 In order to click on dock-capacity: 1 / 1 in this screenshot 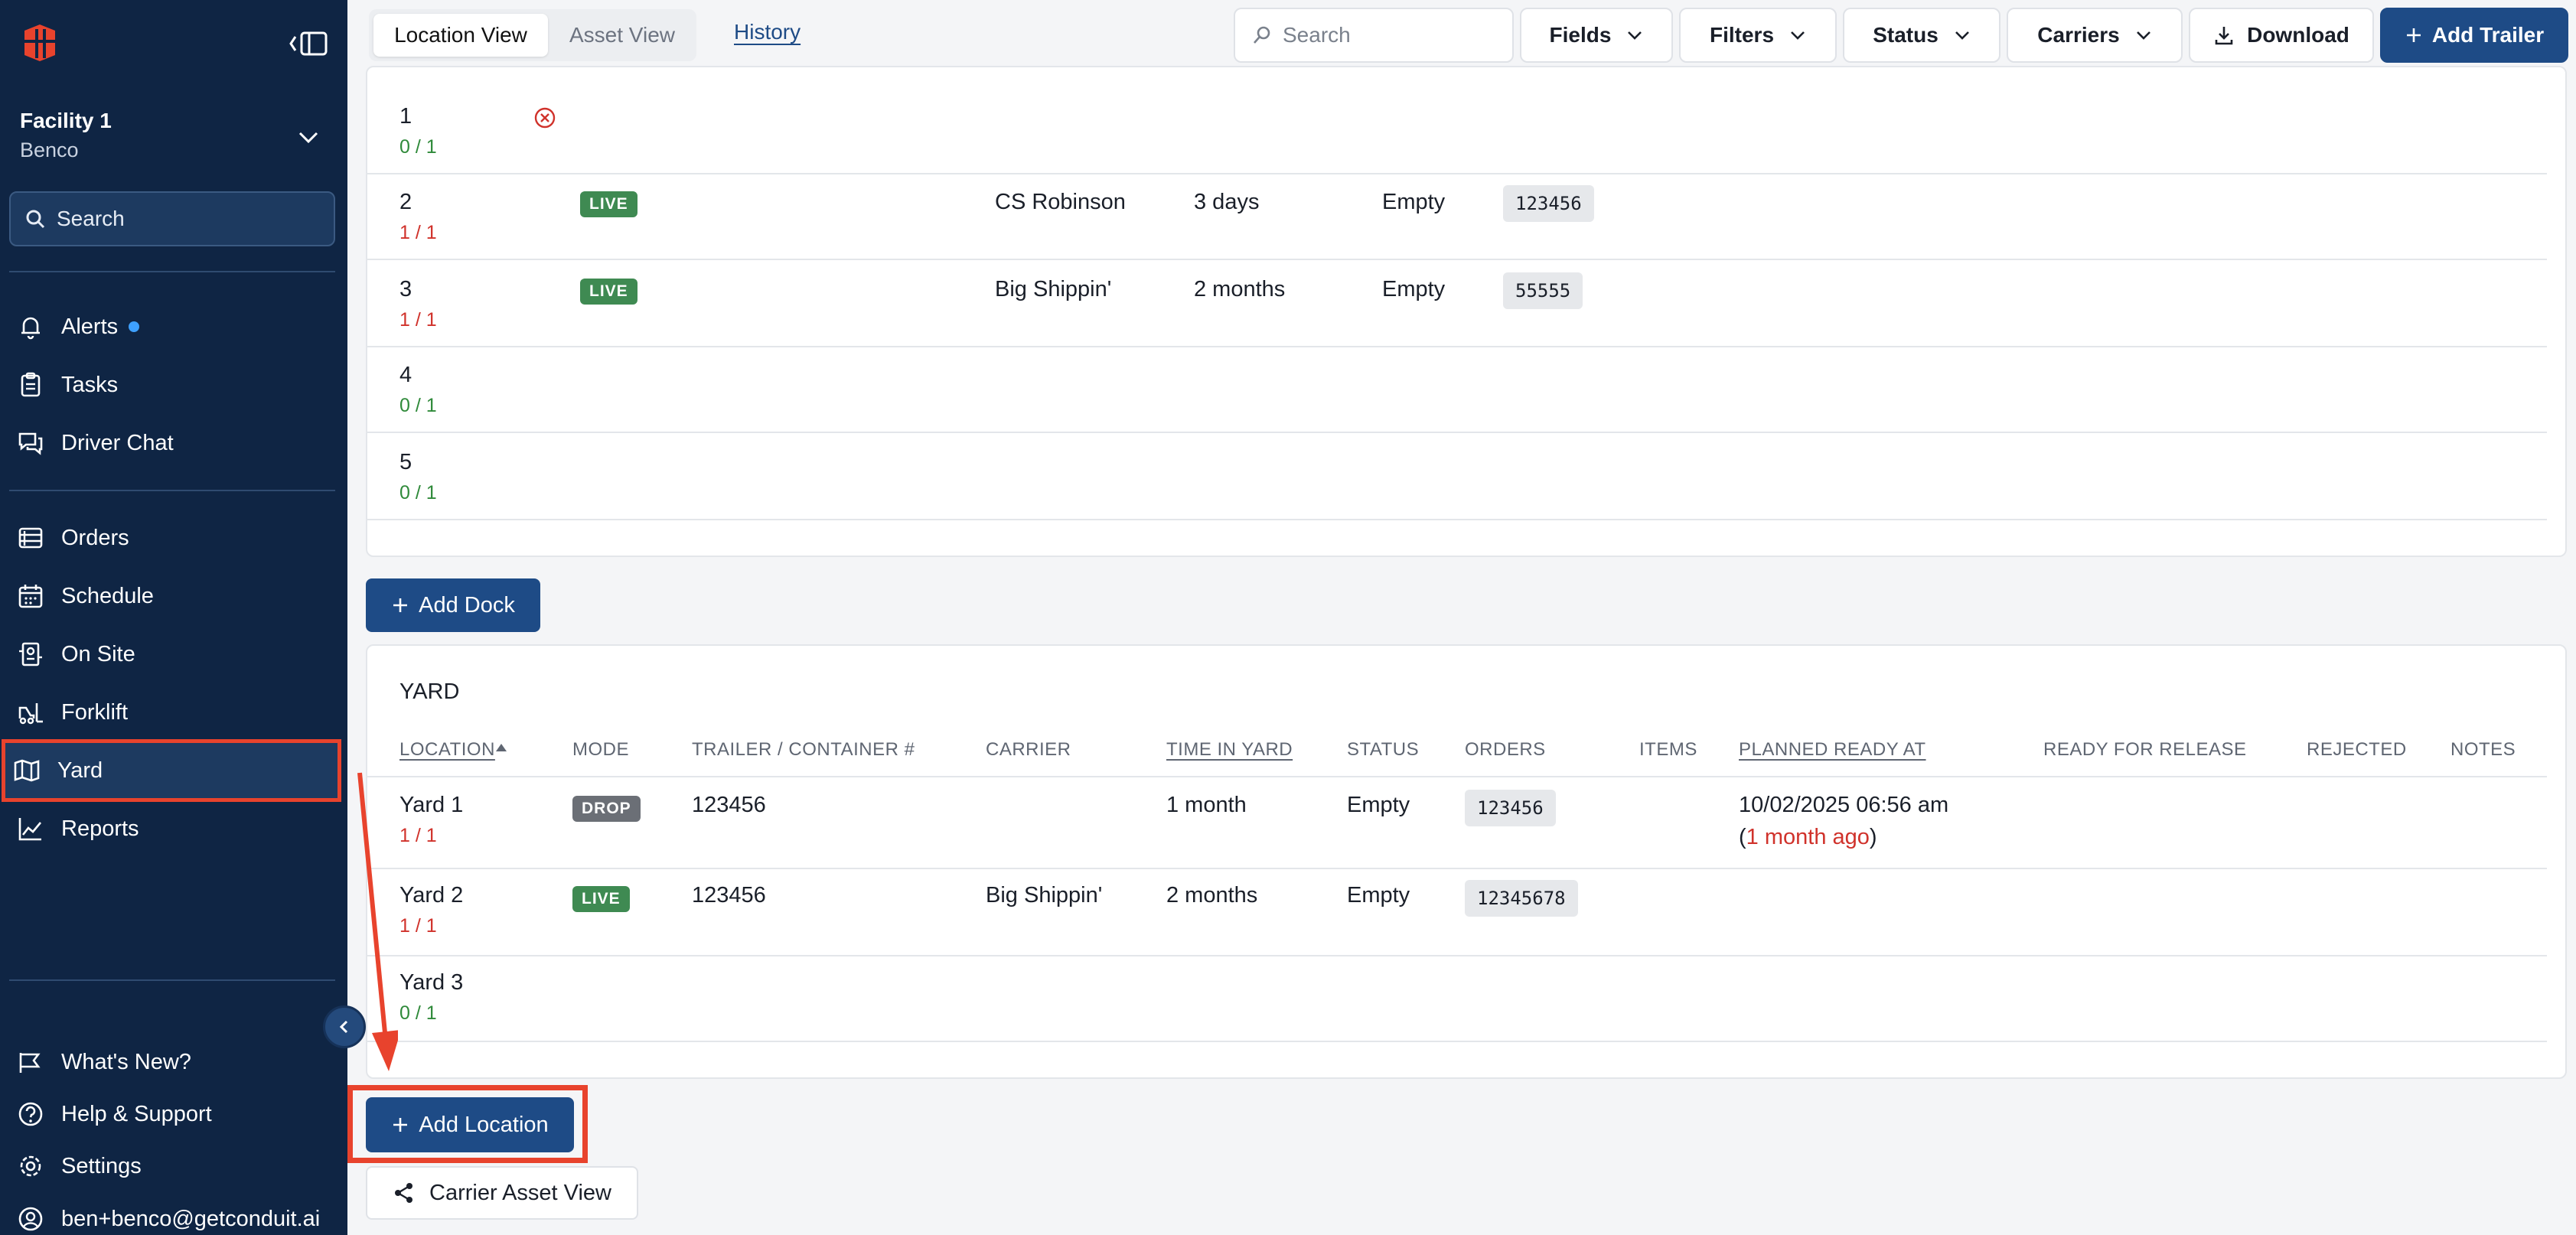, I will do `click(418, 320)`.